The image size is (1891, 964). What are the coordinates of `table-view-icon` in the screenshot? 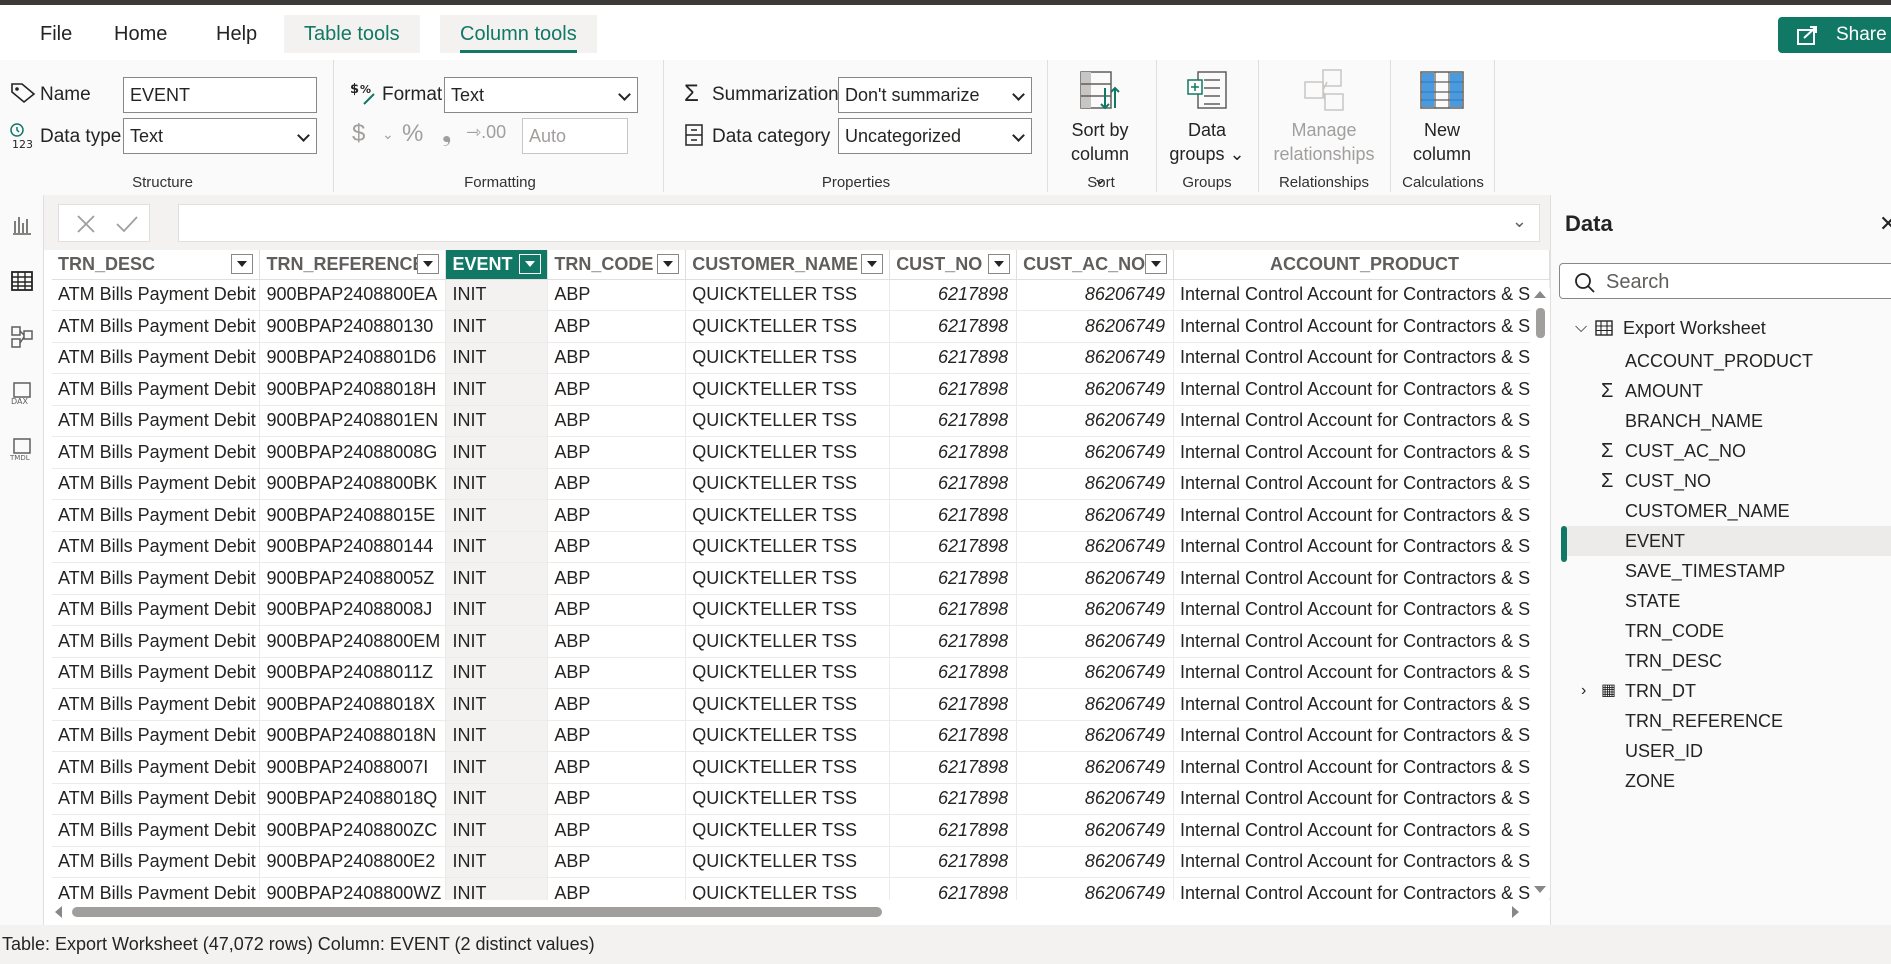 It's located at (22, 281).